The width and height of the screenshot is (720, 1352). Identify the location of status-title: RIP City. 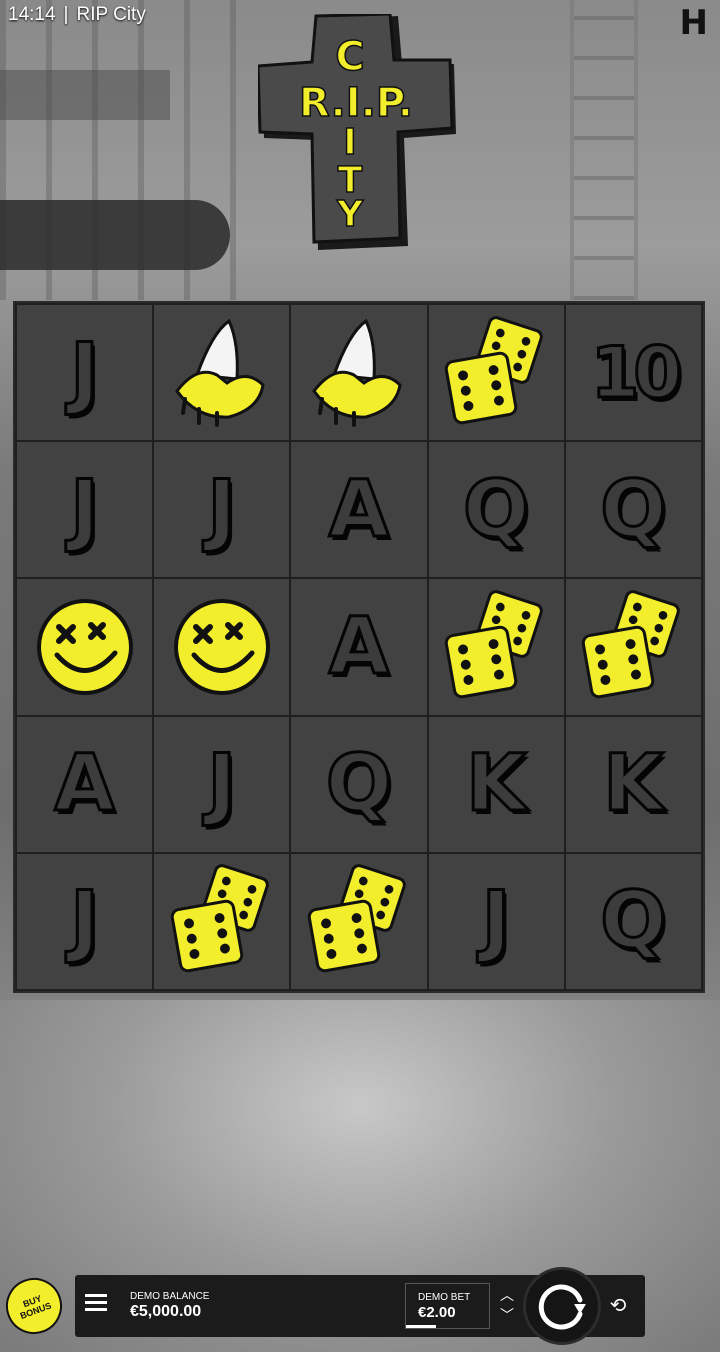
(111, 14).